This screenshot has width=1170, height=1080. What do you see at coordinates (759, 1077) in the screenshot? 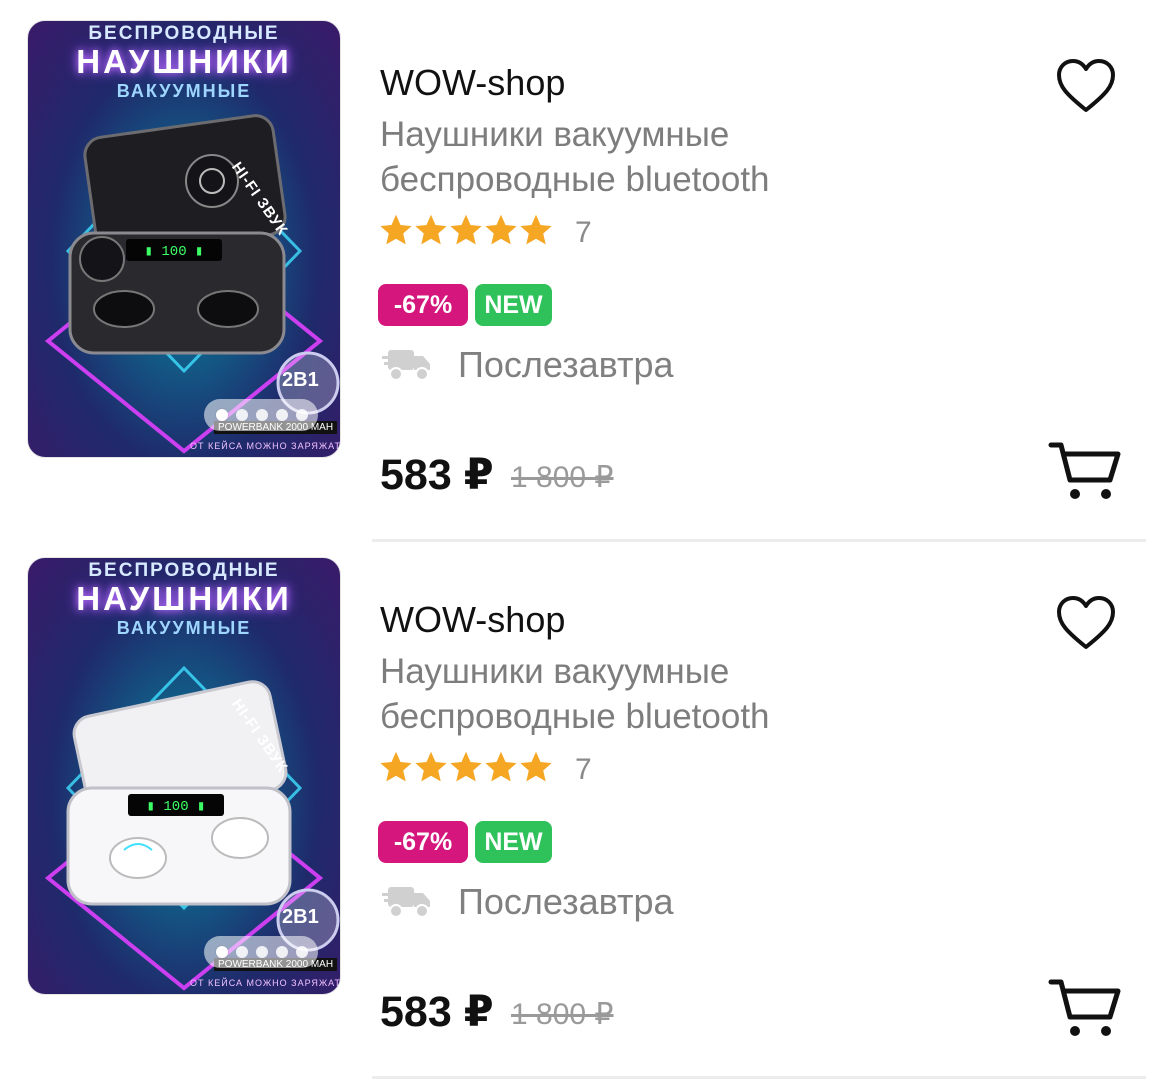
I see `divider` at bounding box center [759, 1077].